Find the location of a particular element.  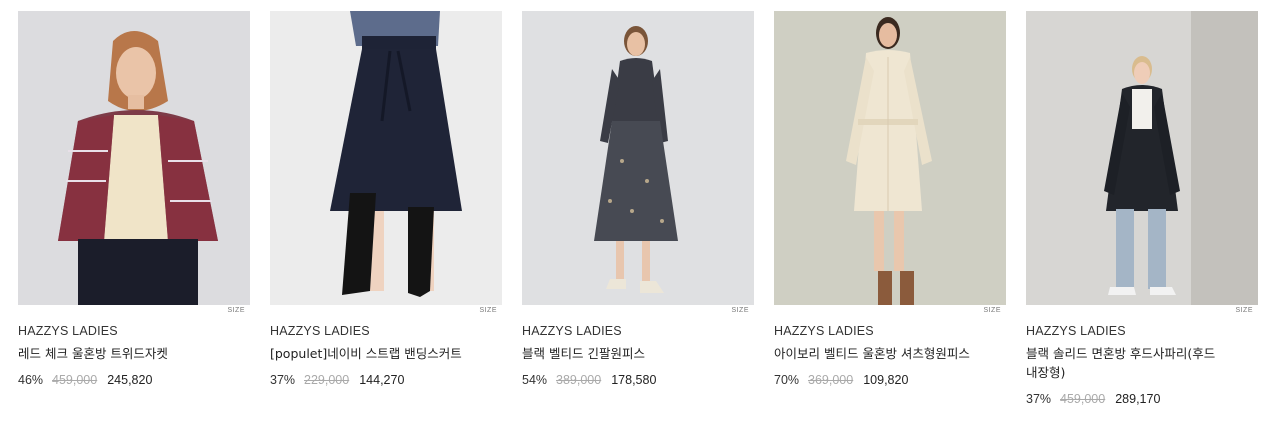

price-row: 54% 389,000 178,580 is located at coordinates (638, 380).